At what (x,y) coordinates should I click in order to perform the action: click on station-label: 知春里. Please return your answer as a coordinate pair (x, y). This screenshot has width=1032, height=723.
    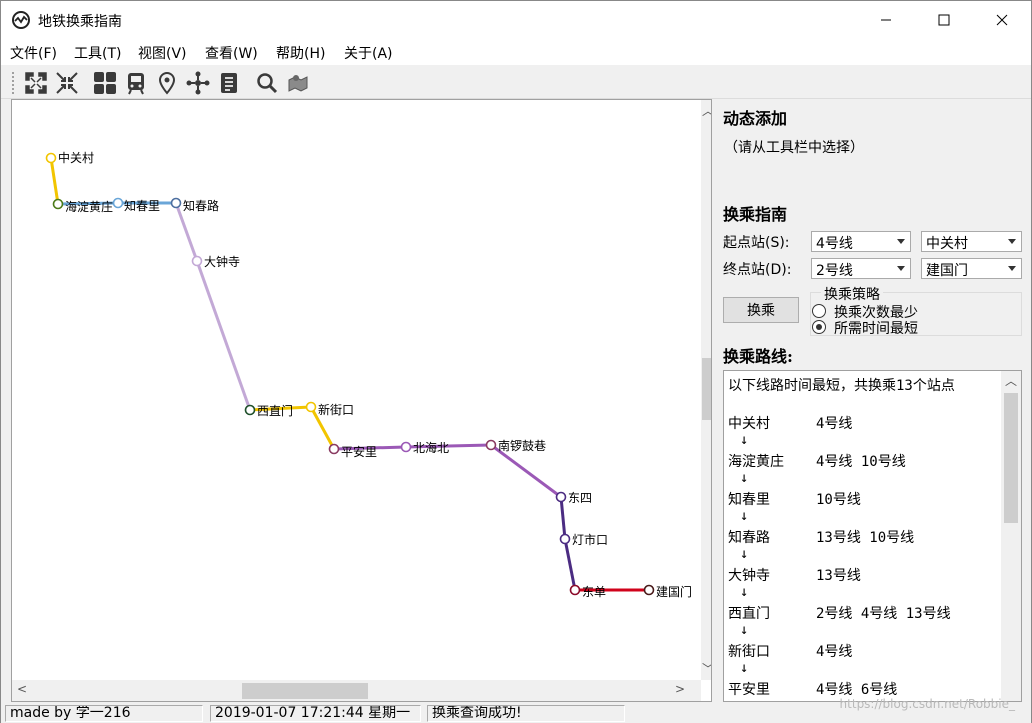
    Looking at the image, I should click on (142, 206).